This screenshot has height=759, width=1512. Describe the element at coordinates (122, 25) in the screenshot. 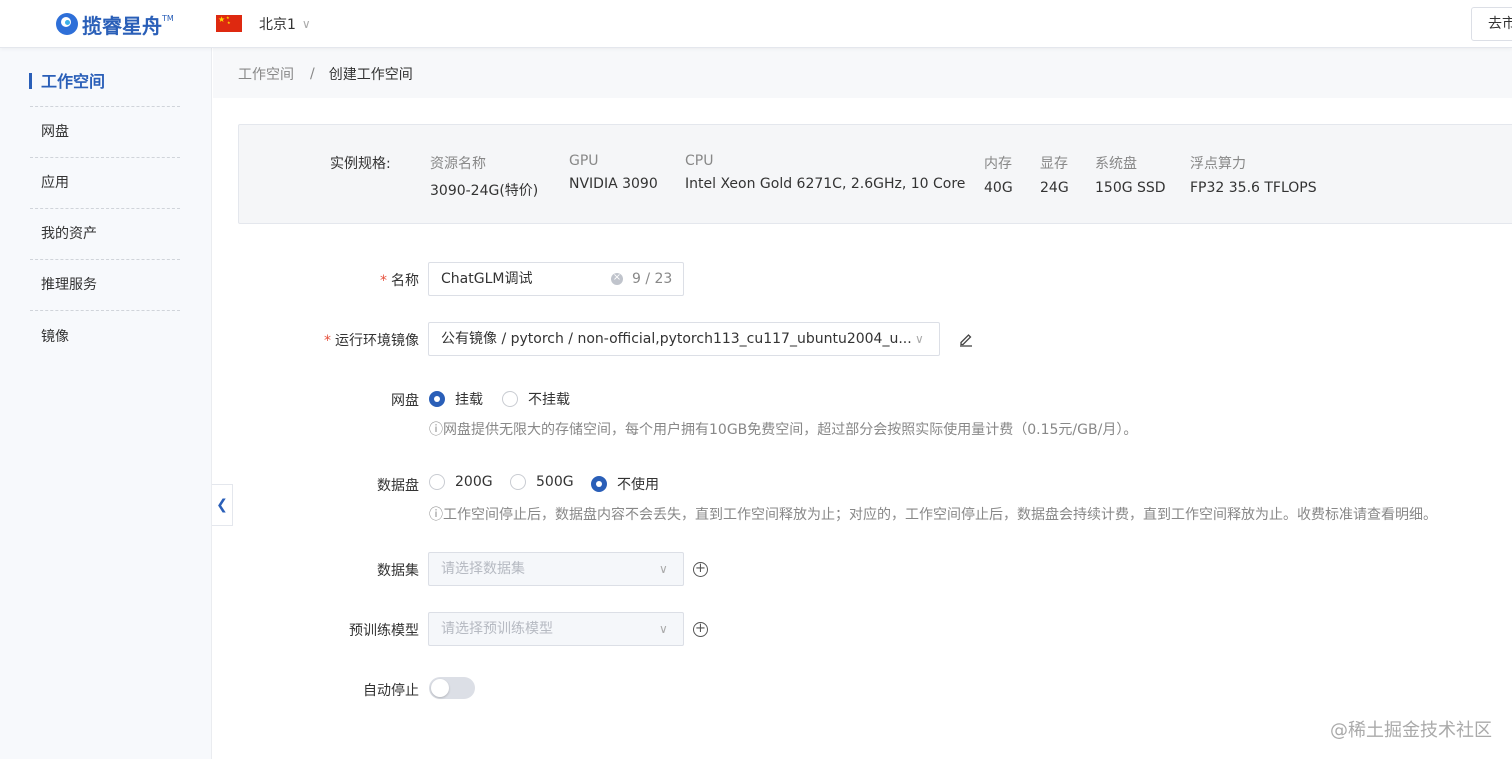

I see `logo-text: 揽睿星舟` at that location.